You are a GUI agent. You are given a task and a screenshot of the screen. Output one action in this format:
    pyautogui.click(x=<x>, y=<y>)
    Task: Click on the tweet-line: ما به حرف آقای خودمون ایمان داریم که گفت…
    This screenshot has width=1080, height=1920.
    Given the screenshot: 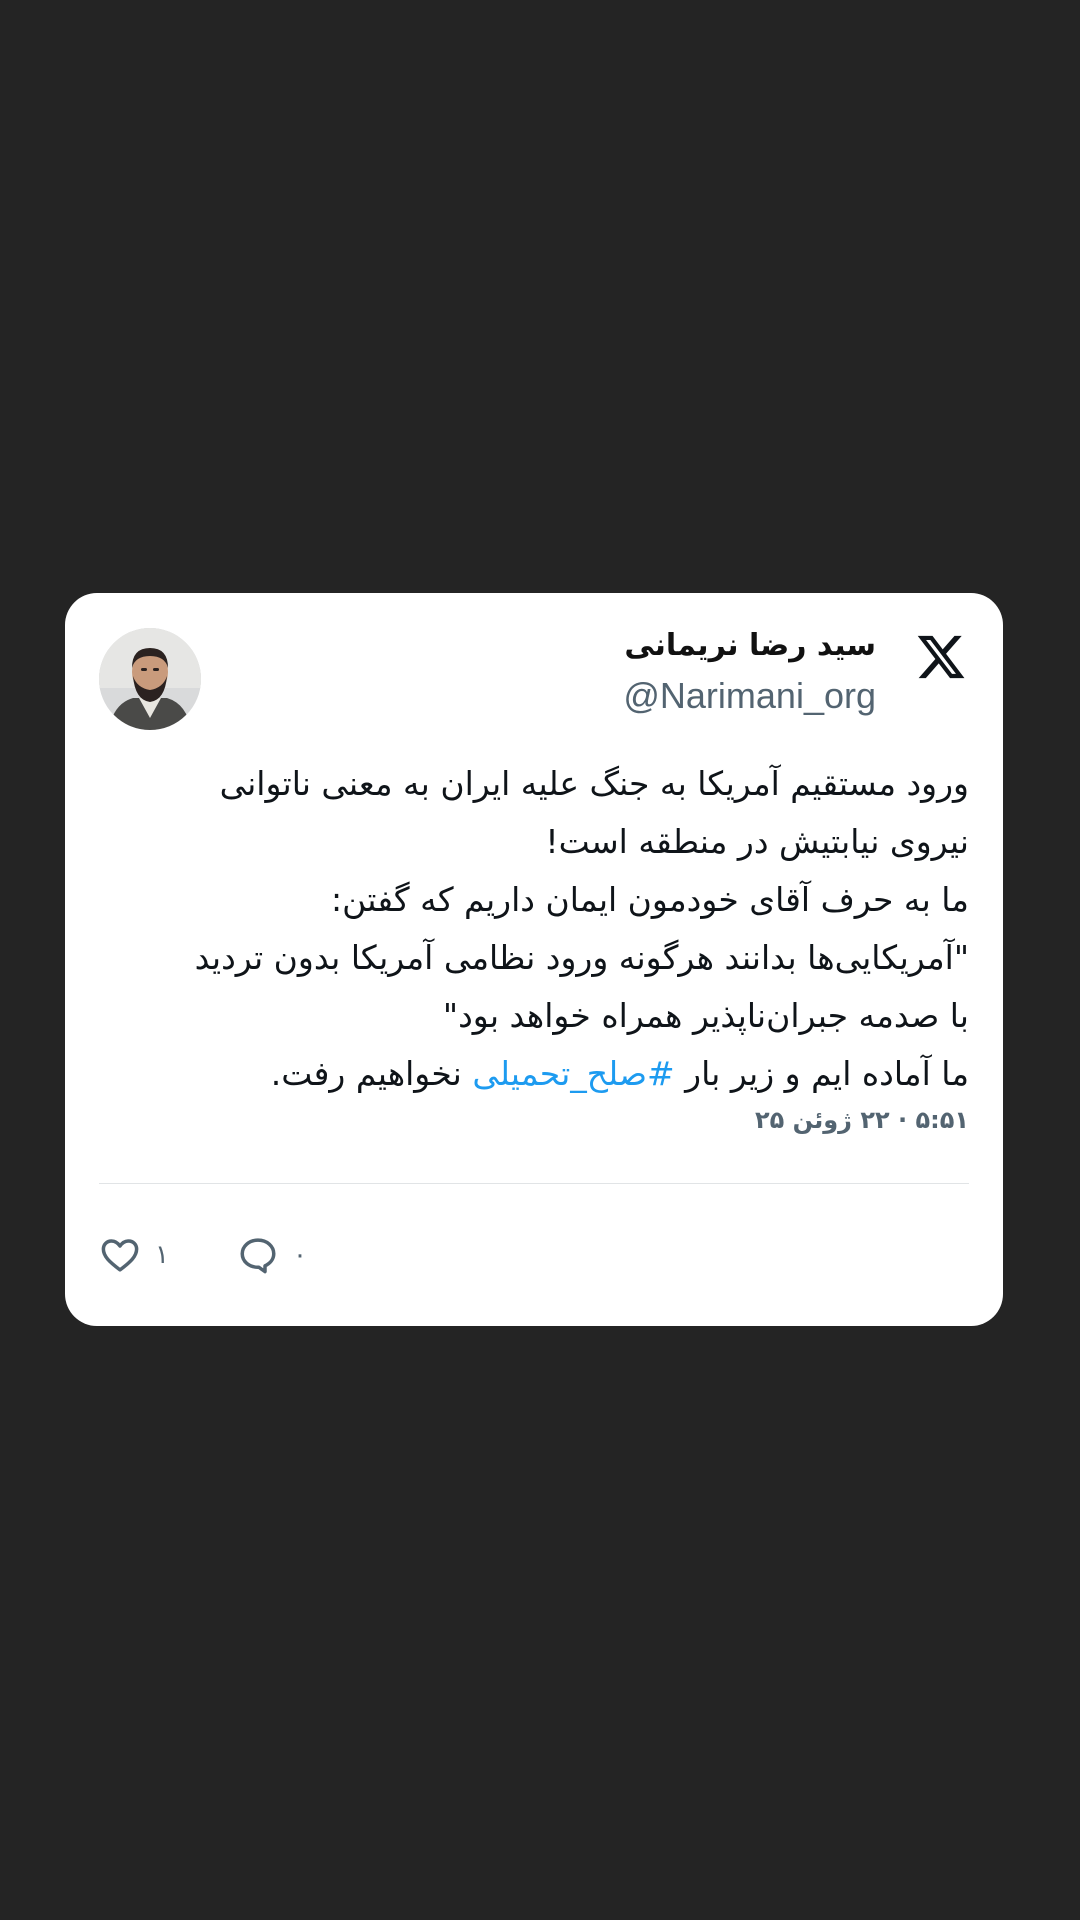 What is the action you would take?
    pyautogui.click(x=650, y=899)
    